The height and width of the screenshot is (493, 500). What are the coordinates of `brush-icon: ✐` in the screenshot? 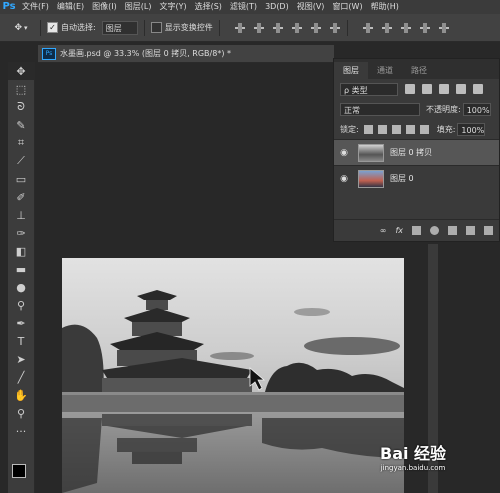 It's located at (21, 197).